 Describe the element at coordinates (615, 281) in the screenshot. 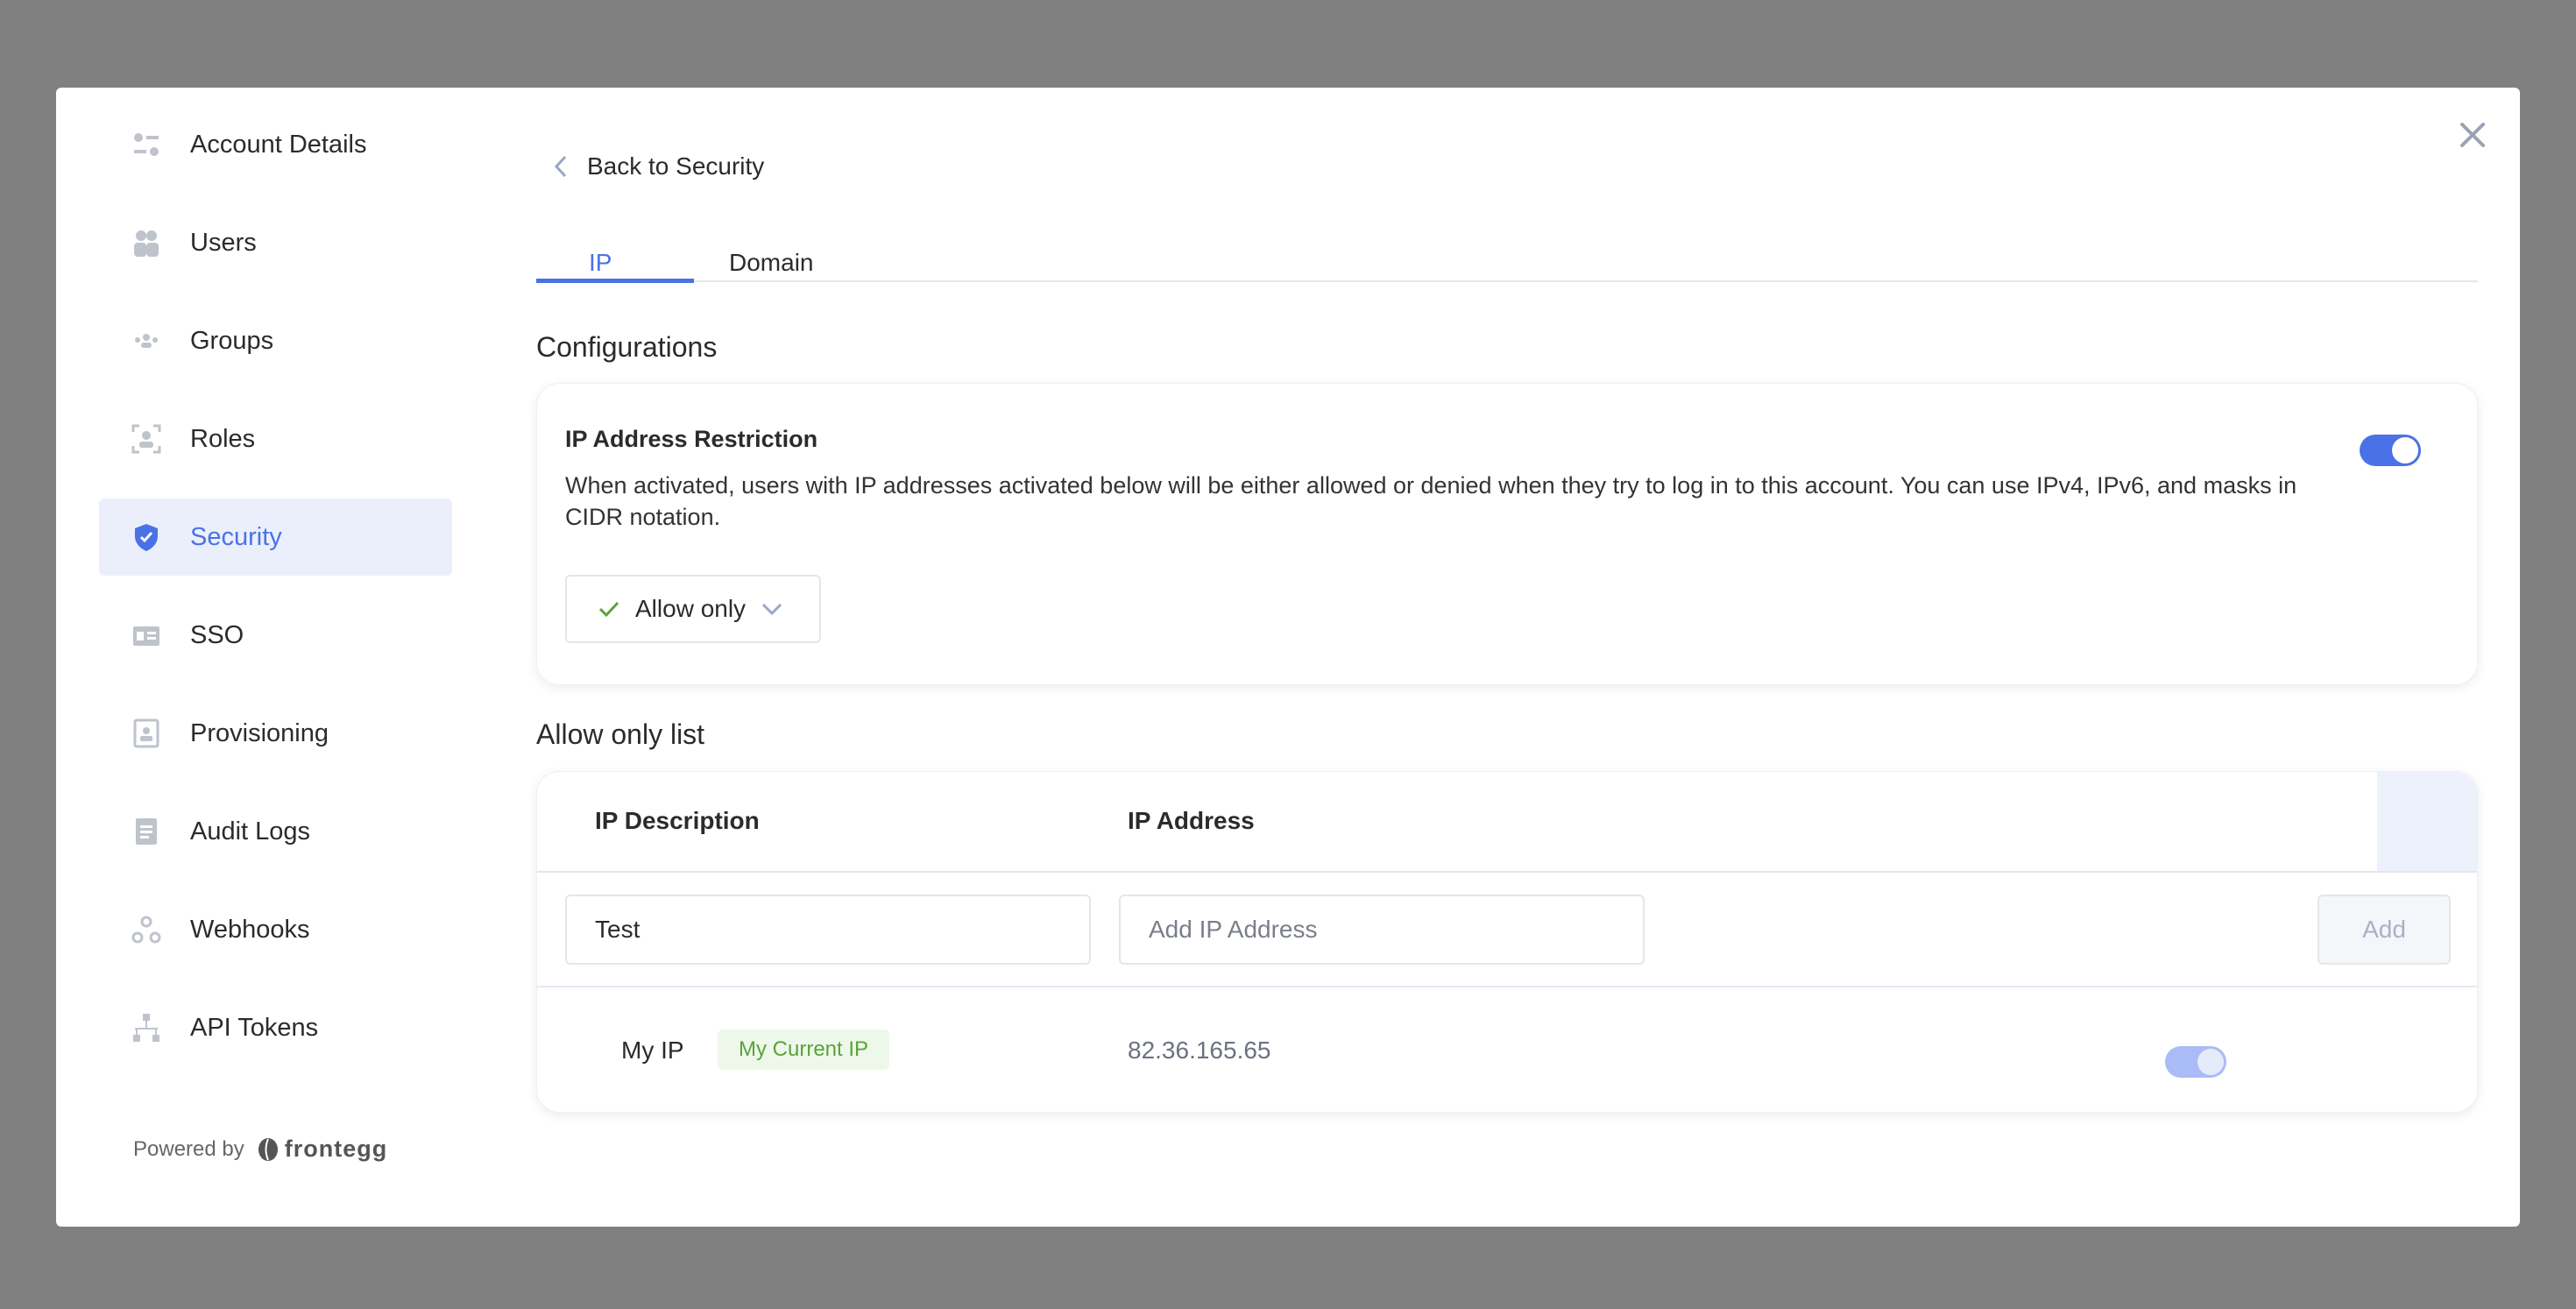

I see `active-tab-indicator` at that location.